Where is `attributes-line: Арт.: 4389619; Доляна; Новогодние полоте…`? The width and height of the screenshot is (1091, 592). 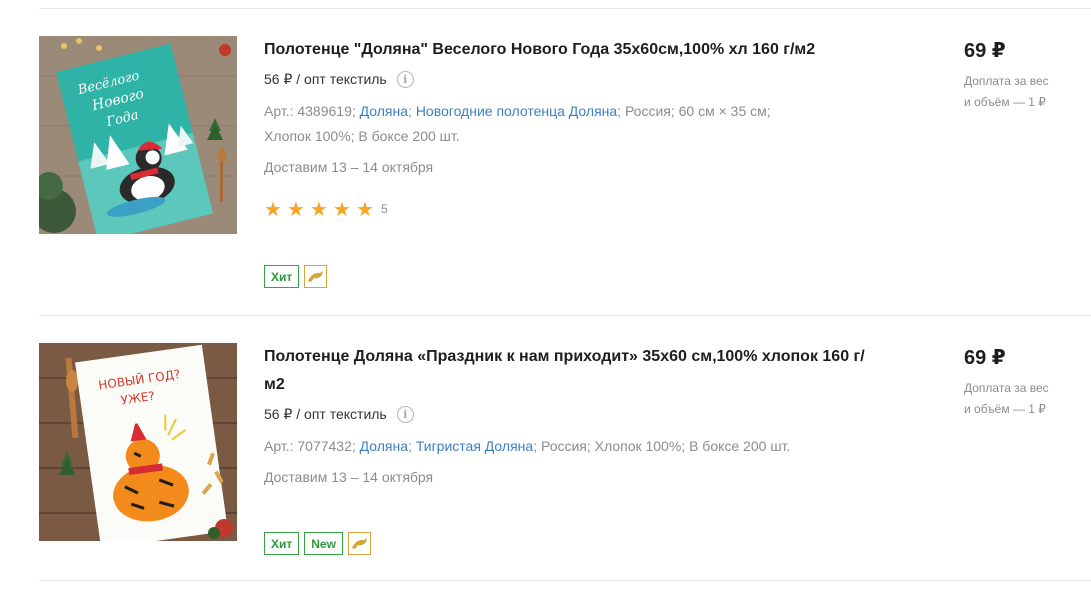 attributes-line: Арт.: 4389619; Доляна; Новогодние полоте… is located at coordinates (569, 111).